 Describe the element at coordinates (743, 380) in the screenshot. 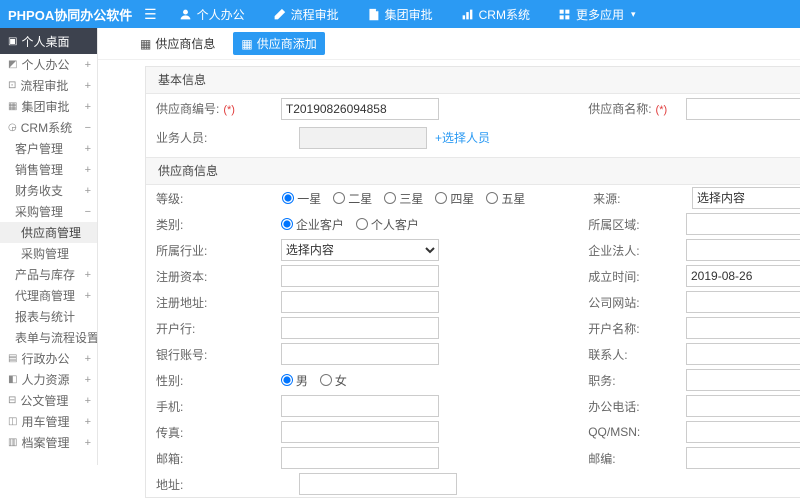

I see `position-input` at that location.